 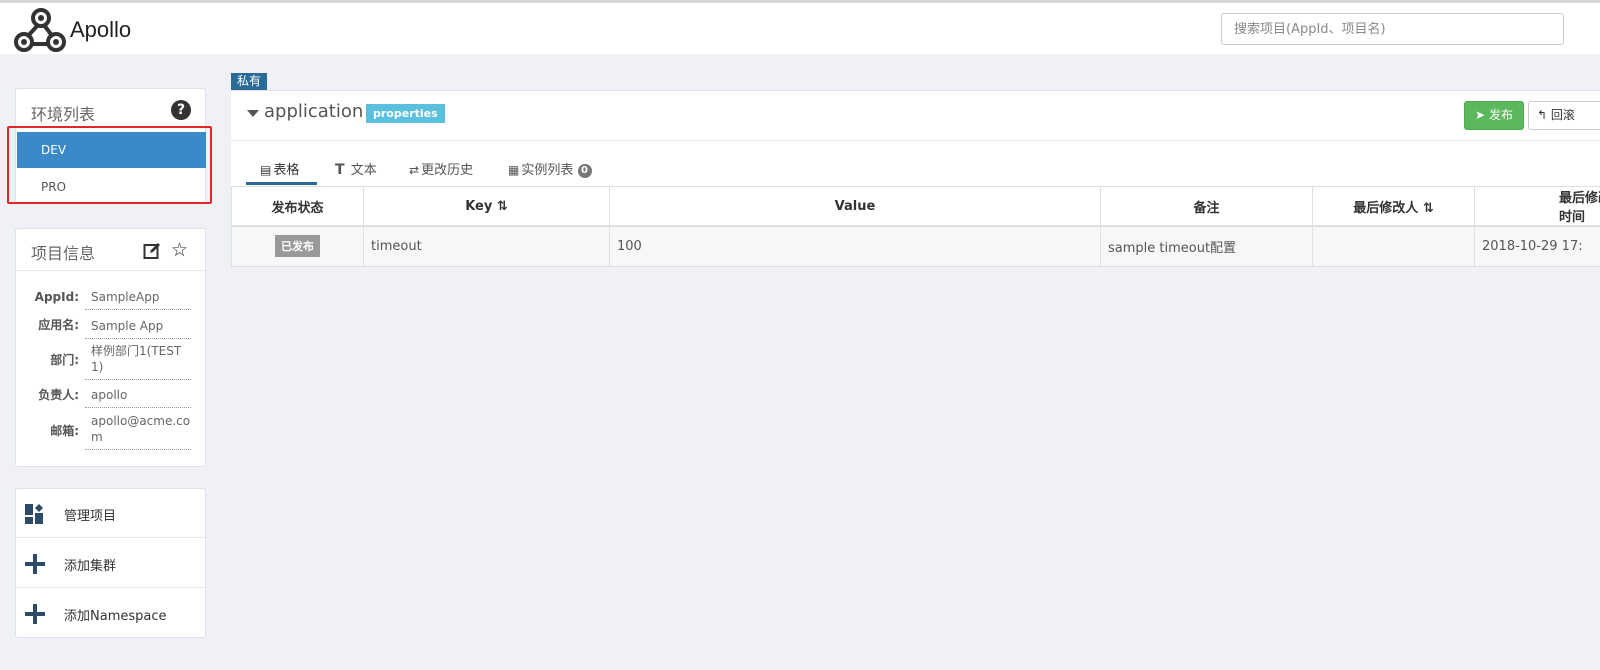 I want to click on env-list-title: 环境列表, so click(x=63, y=114).